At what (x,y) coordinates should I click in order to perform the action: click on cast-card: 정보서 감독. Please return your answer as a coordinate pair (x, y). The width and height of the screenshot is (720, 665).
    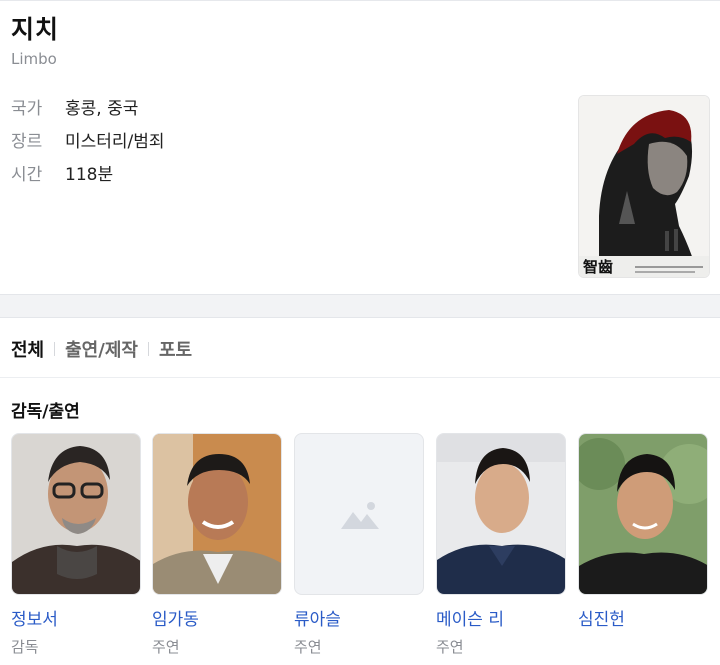
    Looking at the image, I should click on (76, 545).